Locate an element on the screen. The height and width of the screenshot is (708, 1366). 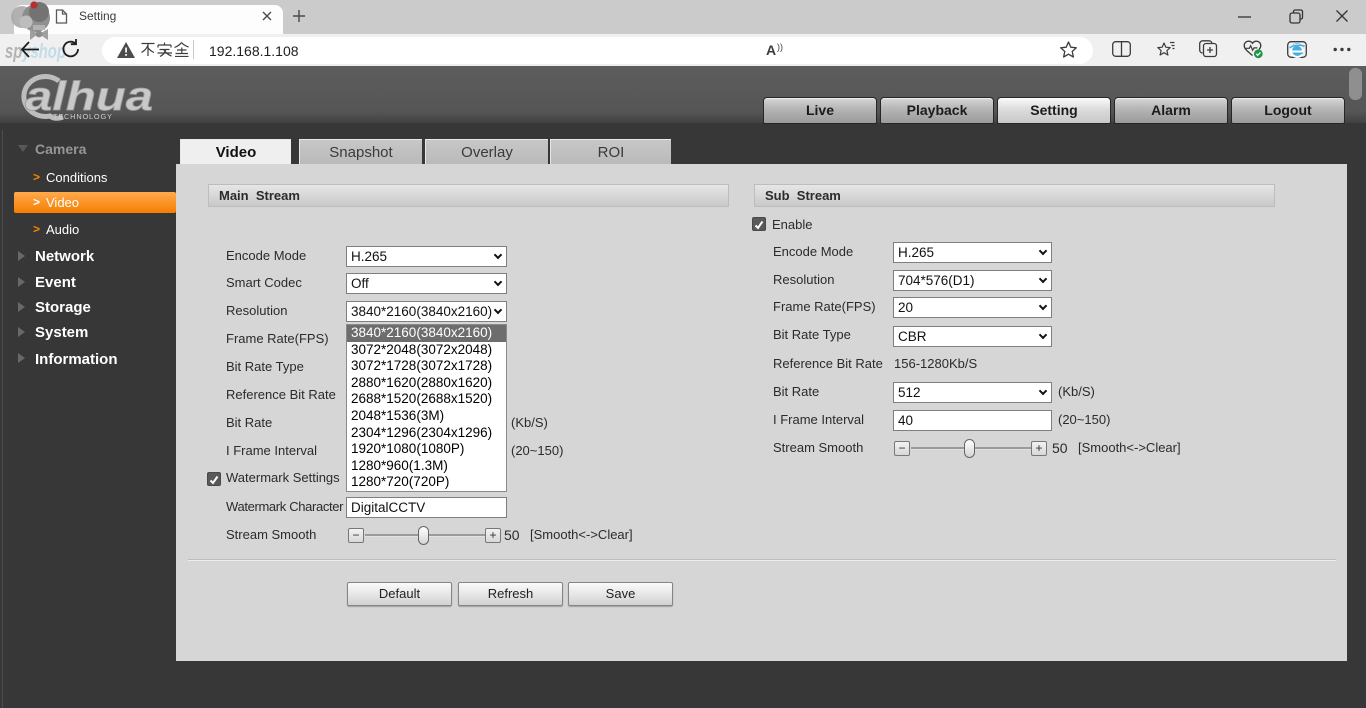
svg-text: TECHNOLOGY is located at coordinates (83, 116).